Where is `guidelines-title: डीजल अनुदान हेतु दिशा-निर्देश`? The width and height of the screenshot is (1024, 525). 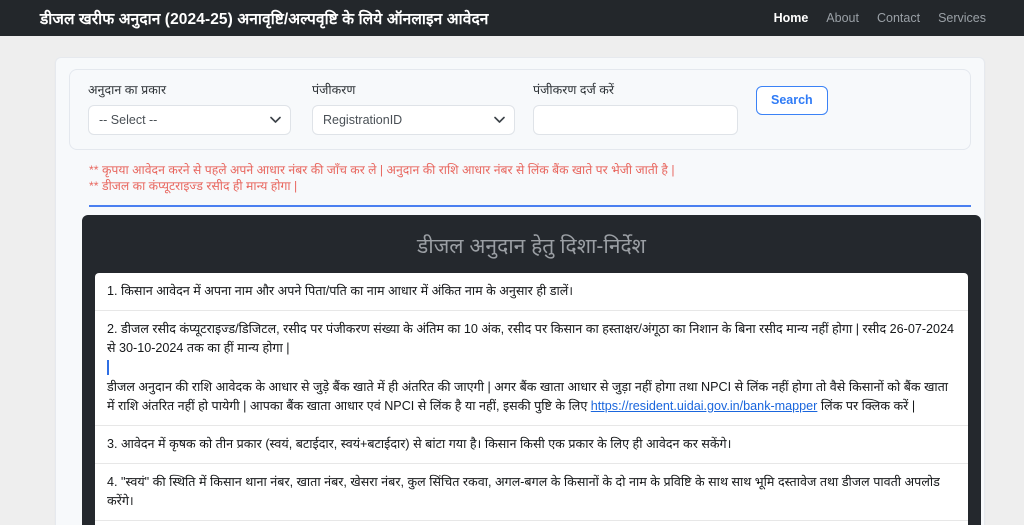
guidelines-title: डीजल अनुदान हेतु दिशा-निर्देश is located at coordinates (531, 246).